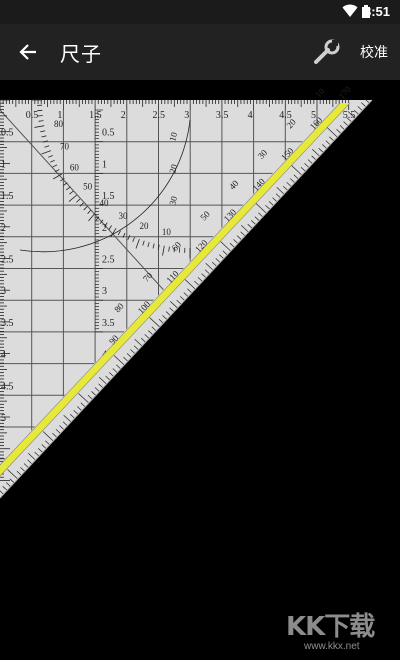 The image size is (400, 660). What do you see at coordinates (108, 260) in the screenshot?
I see `inner-scale-label: 2.5` at bounding box center [108, 260].